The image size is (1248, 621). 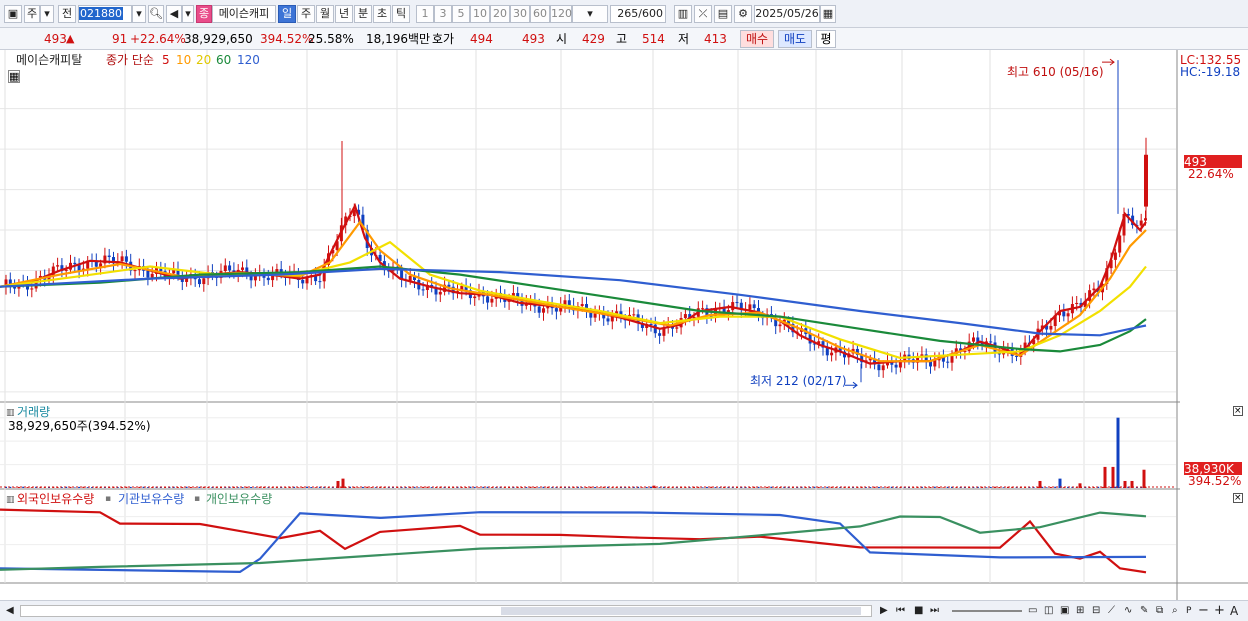 What do you see at coordinates (1144, 611) in the screenshot?
I see `draw-icon: ✎` at bounding box center [1144, 611].